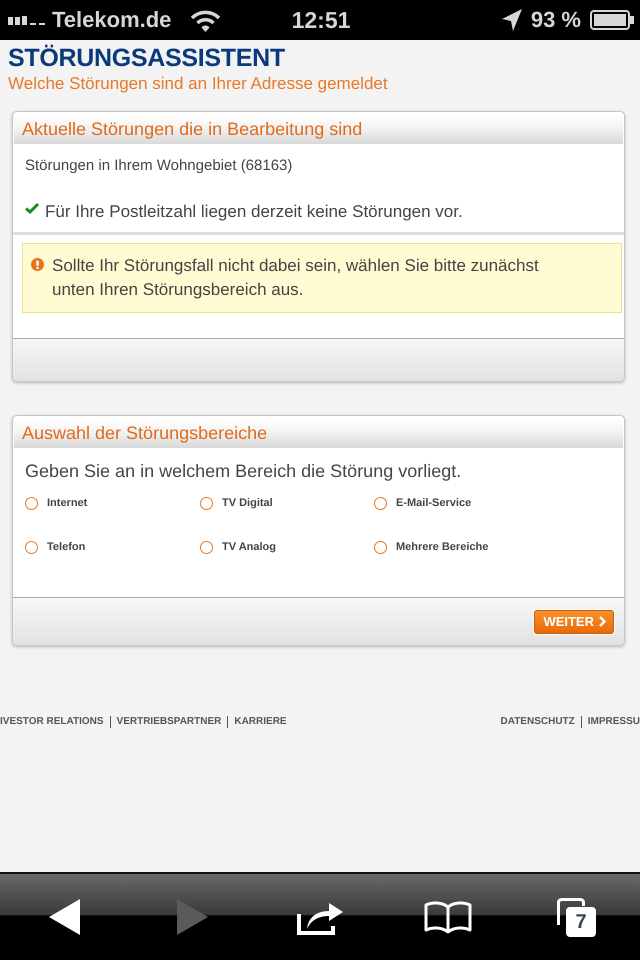 The width and height of the screenshot is (640, 960). Describe the element at coordinates (166, 722) in the screenshot. I see `footer-link: VERTRIEBSPARTNER` at that location.